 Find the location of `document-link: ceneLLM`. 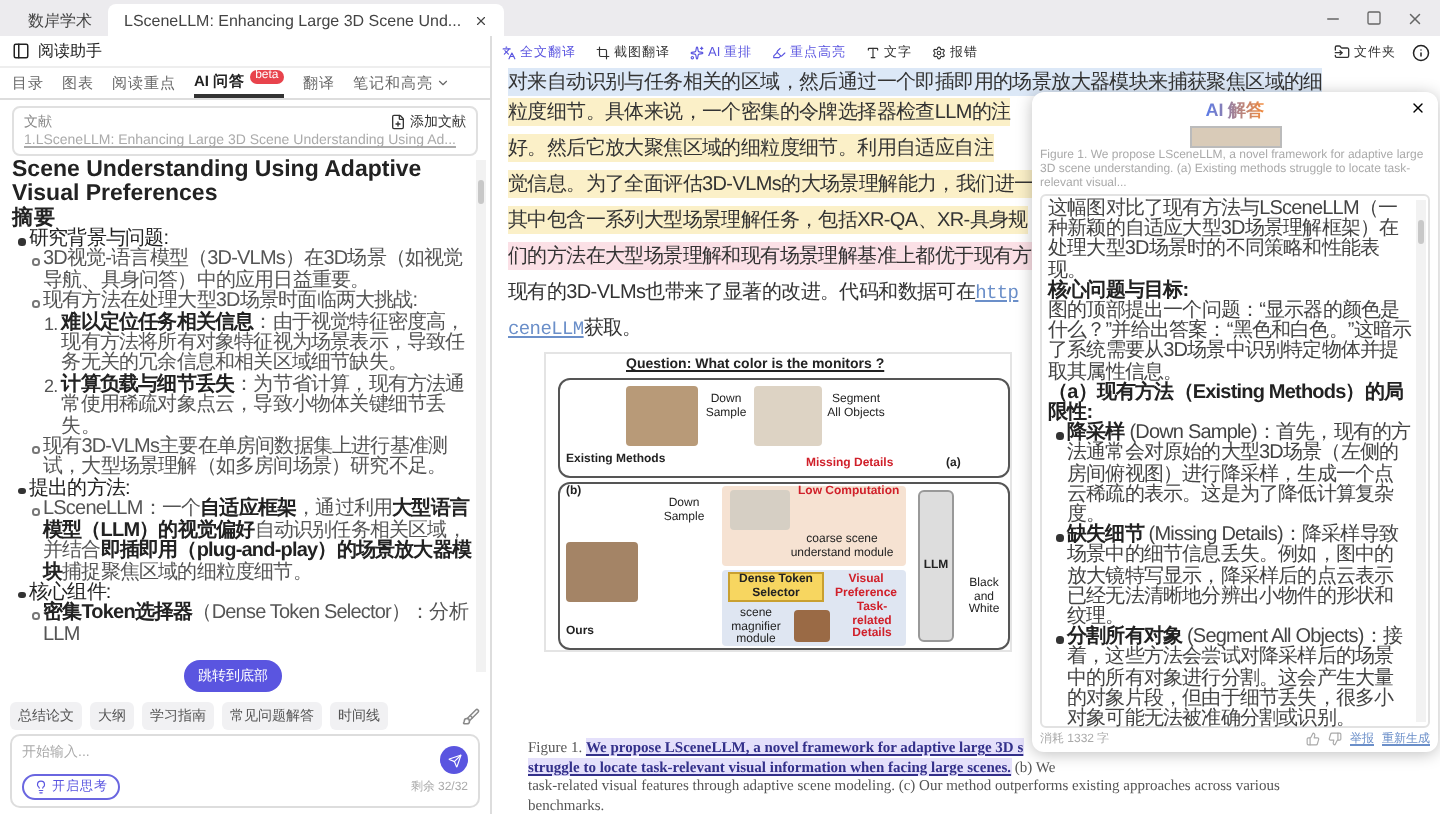

document-link: ceneLLM is located at coordinates (546, 328).